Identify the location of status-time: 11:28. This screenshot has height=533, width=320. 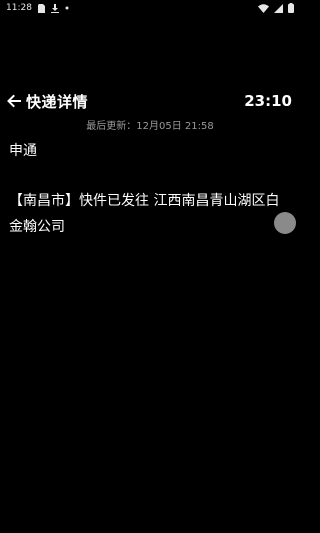
(19, 8).